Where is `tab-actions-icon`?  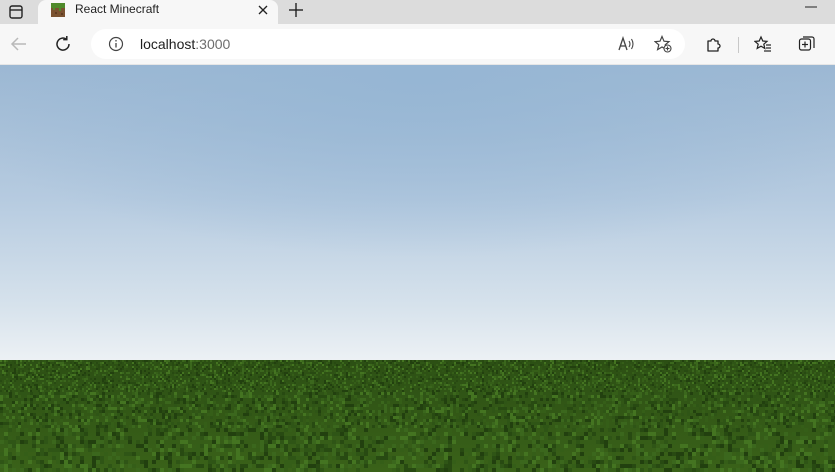 tab-actions-icon is located at coordinates (16, 12).